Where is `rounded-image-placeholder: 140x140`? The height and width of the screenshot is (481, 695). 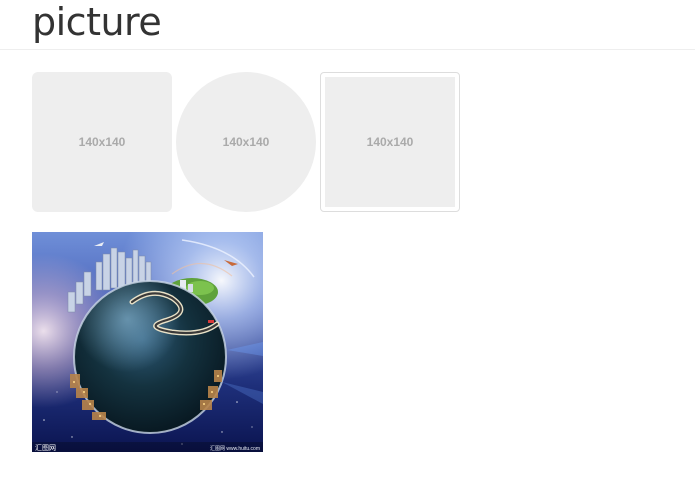 rounded-image-placeholder: 140x140 is located at coordinates (102, 142).